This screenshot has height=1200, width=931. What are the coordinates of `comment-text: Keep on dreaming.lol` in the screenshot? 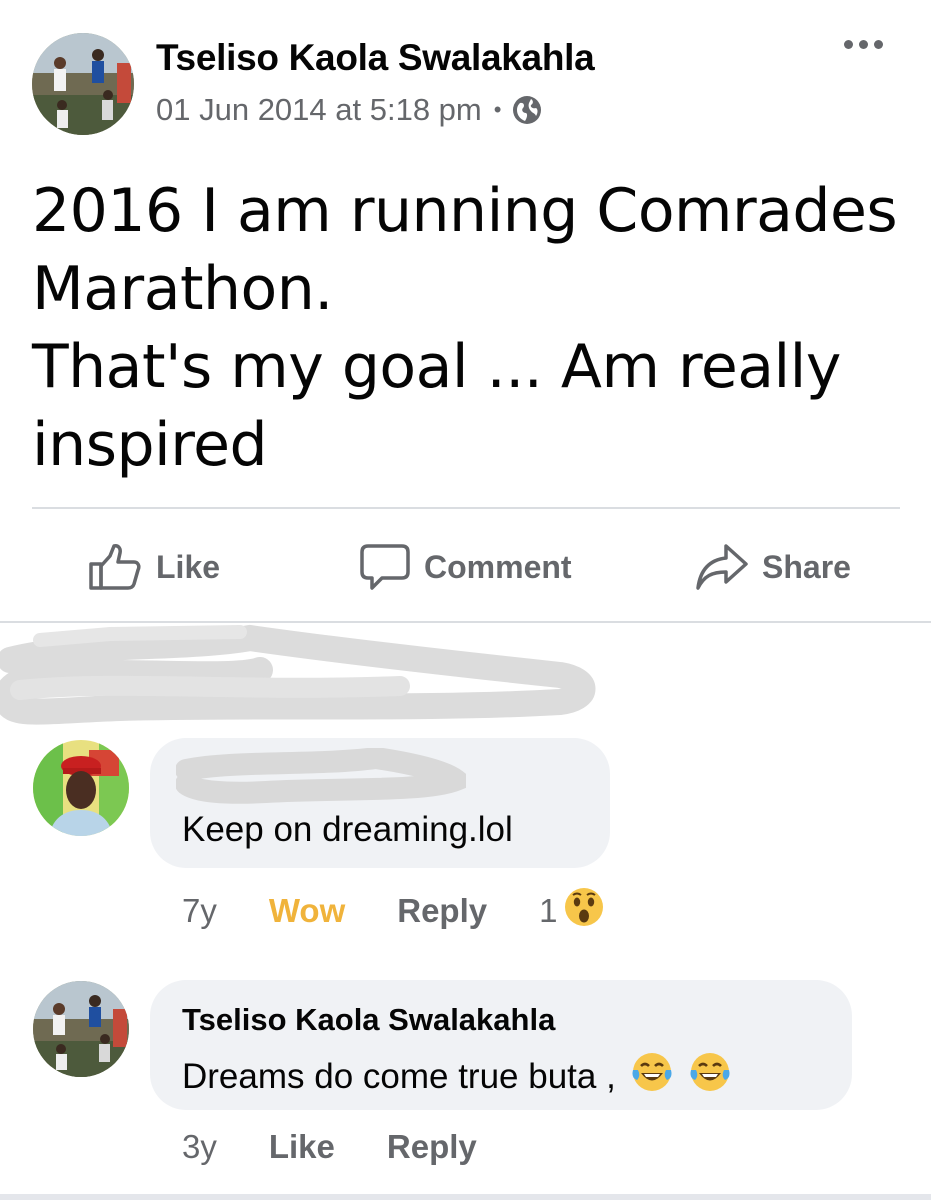 It's located at (347, 829).